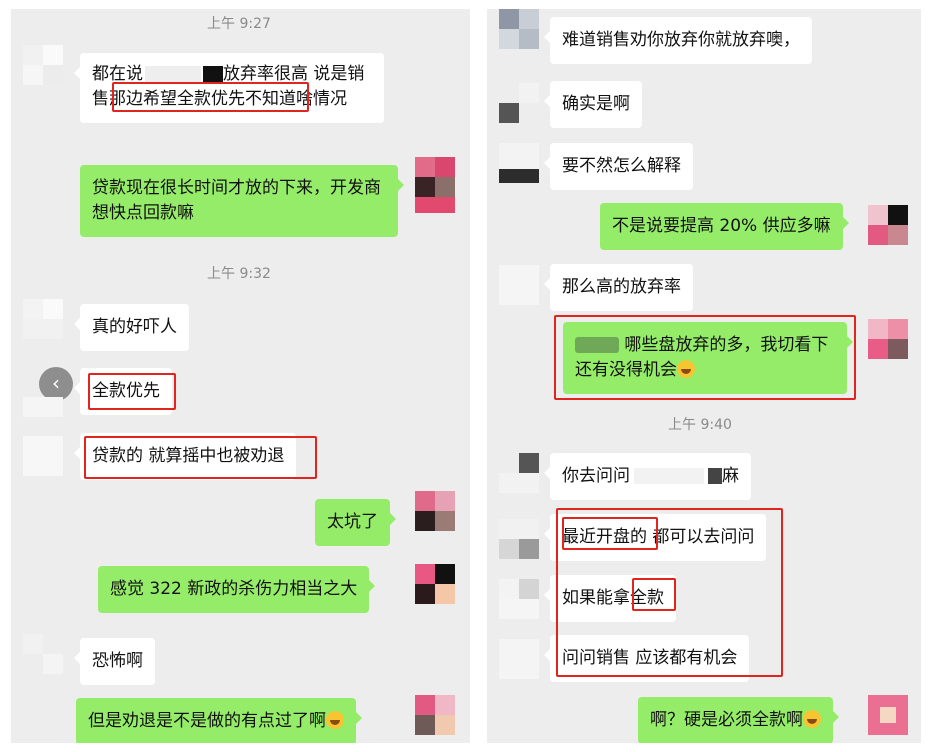  Describe the element at coordinates (131, 327) in the screenshot. I see `message-bubble-received: 真的好吓人` at that location.